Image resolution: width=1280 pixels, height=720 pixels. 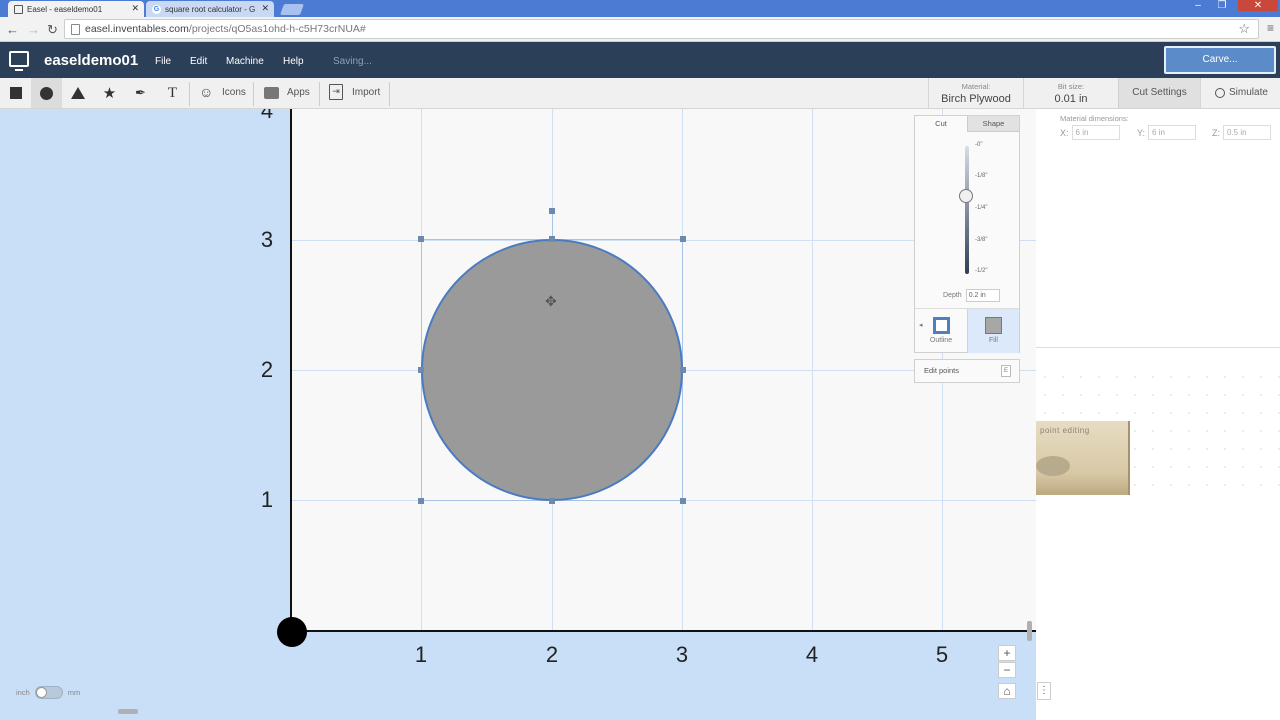 I want to click on text-tool: T, so click(x=172, y=93).